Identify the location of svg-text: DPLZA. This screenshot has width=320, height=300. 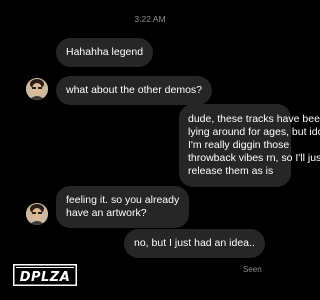
(45, 277).